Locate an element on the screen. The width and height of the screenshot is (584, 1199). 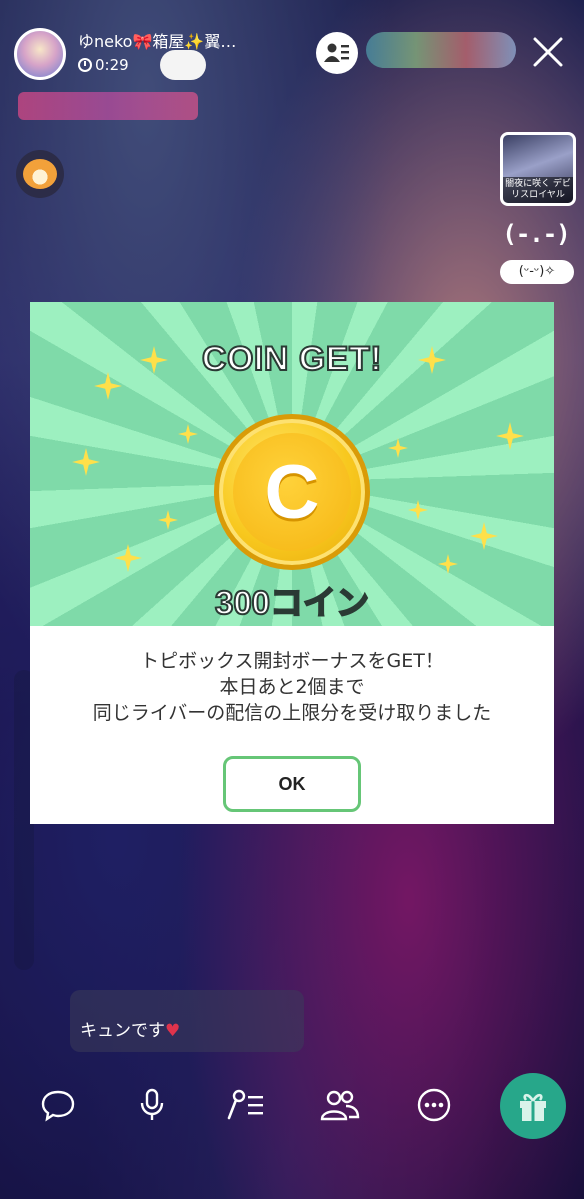
dialog-message-line: 本日あと2個まで is located at coordinates (292, 687).